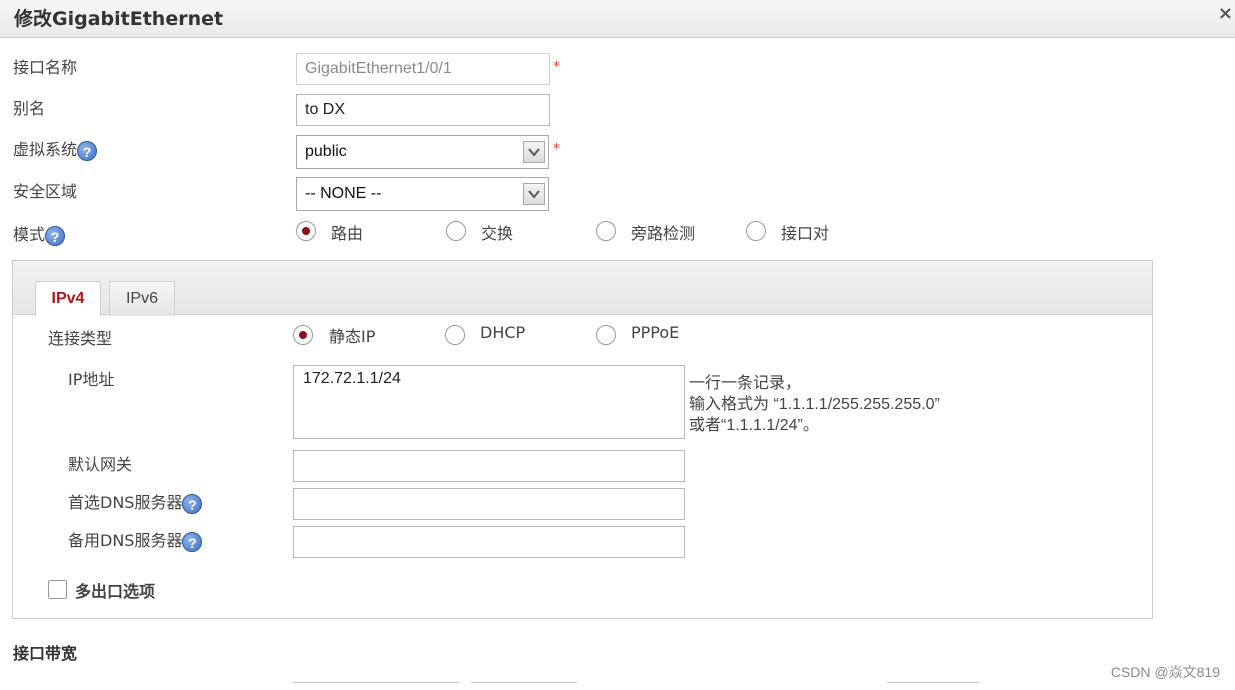 The width and height of the screenshot is (1235, 690). I want to click on vsys-select-value: public, so click(326, 151).